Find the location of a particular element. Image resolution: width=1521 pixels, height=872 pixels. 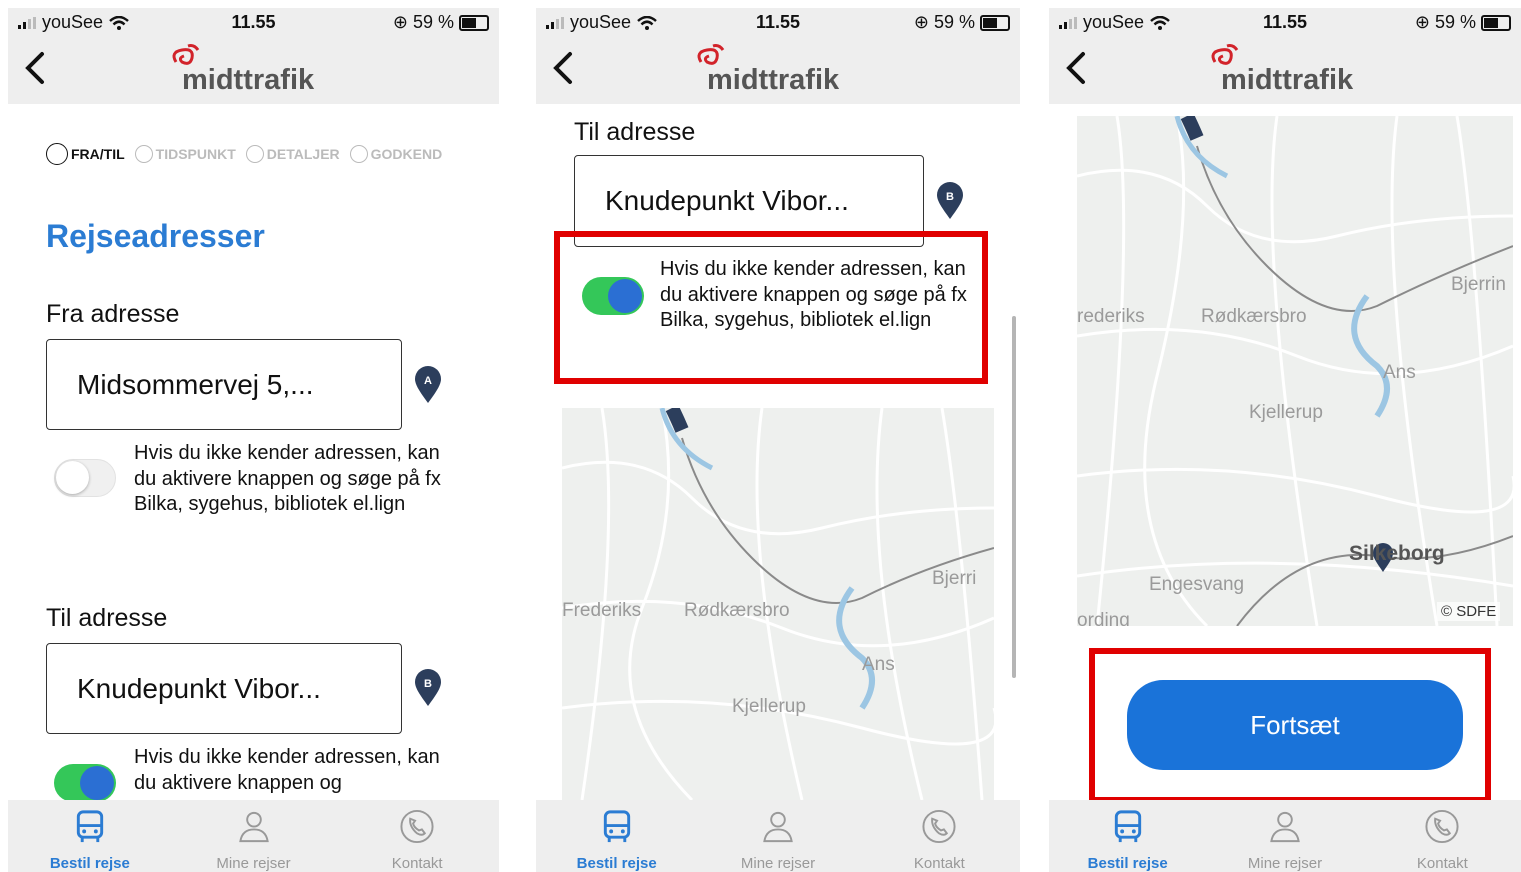

pin-a-letter: A is located at coordinates (428, 381).